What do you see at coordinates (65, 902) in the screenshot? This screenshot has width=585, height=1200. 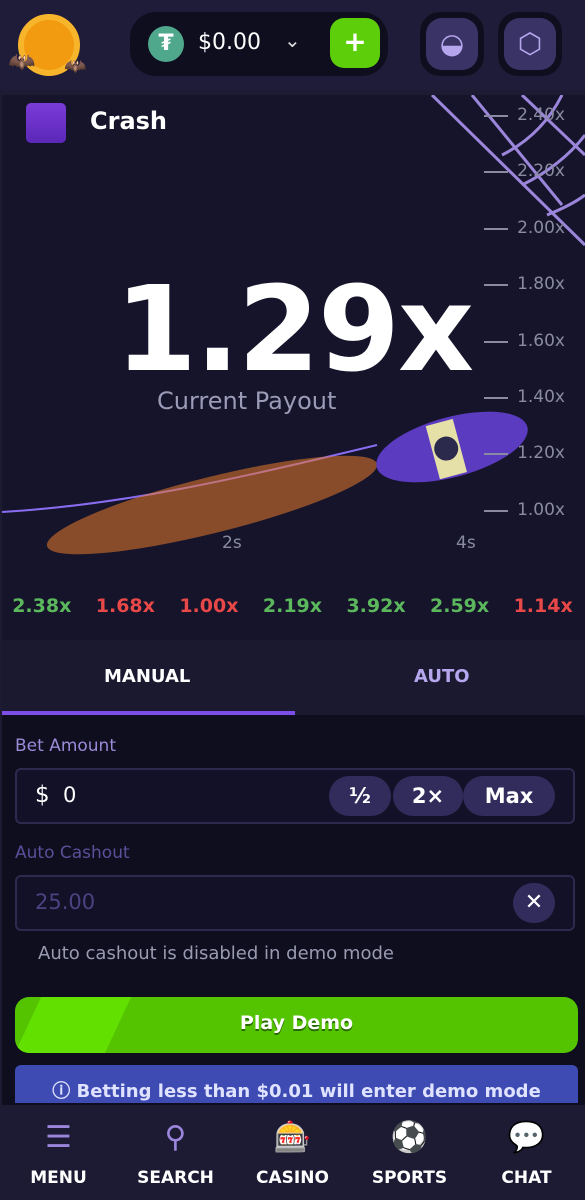 I see `auto-cashout-placeholder: 25.00` at bounding box center [65, 902].